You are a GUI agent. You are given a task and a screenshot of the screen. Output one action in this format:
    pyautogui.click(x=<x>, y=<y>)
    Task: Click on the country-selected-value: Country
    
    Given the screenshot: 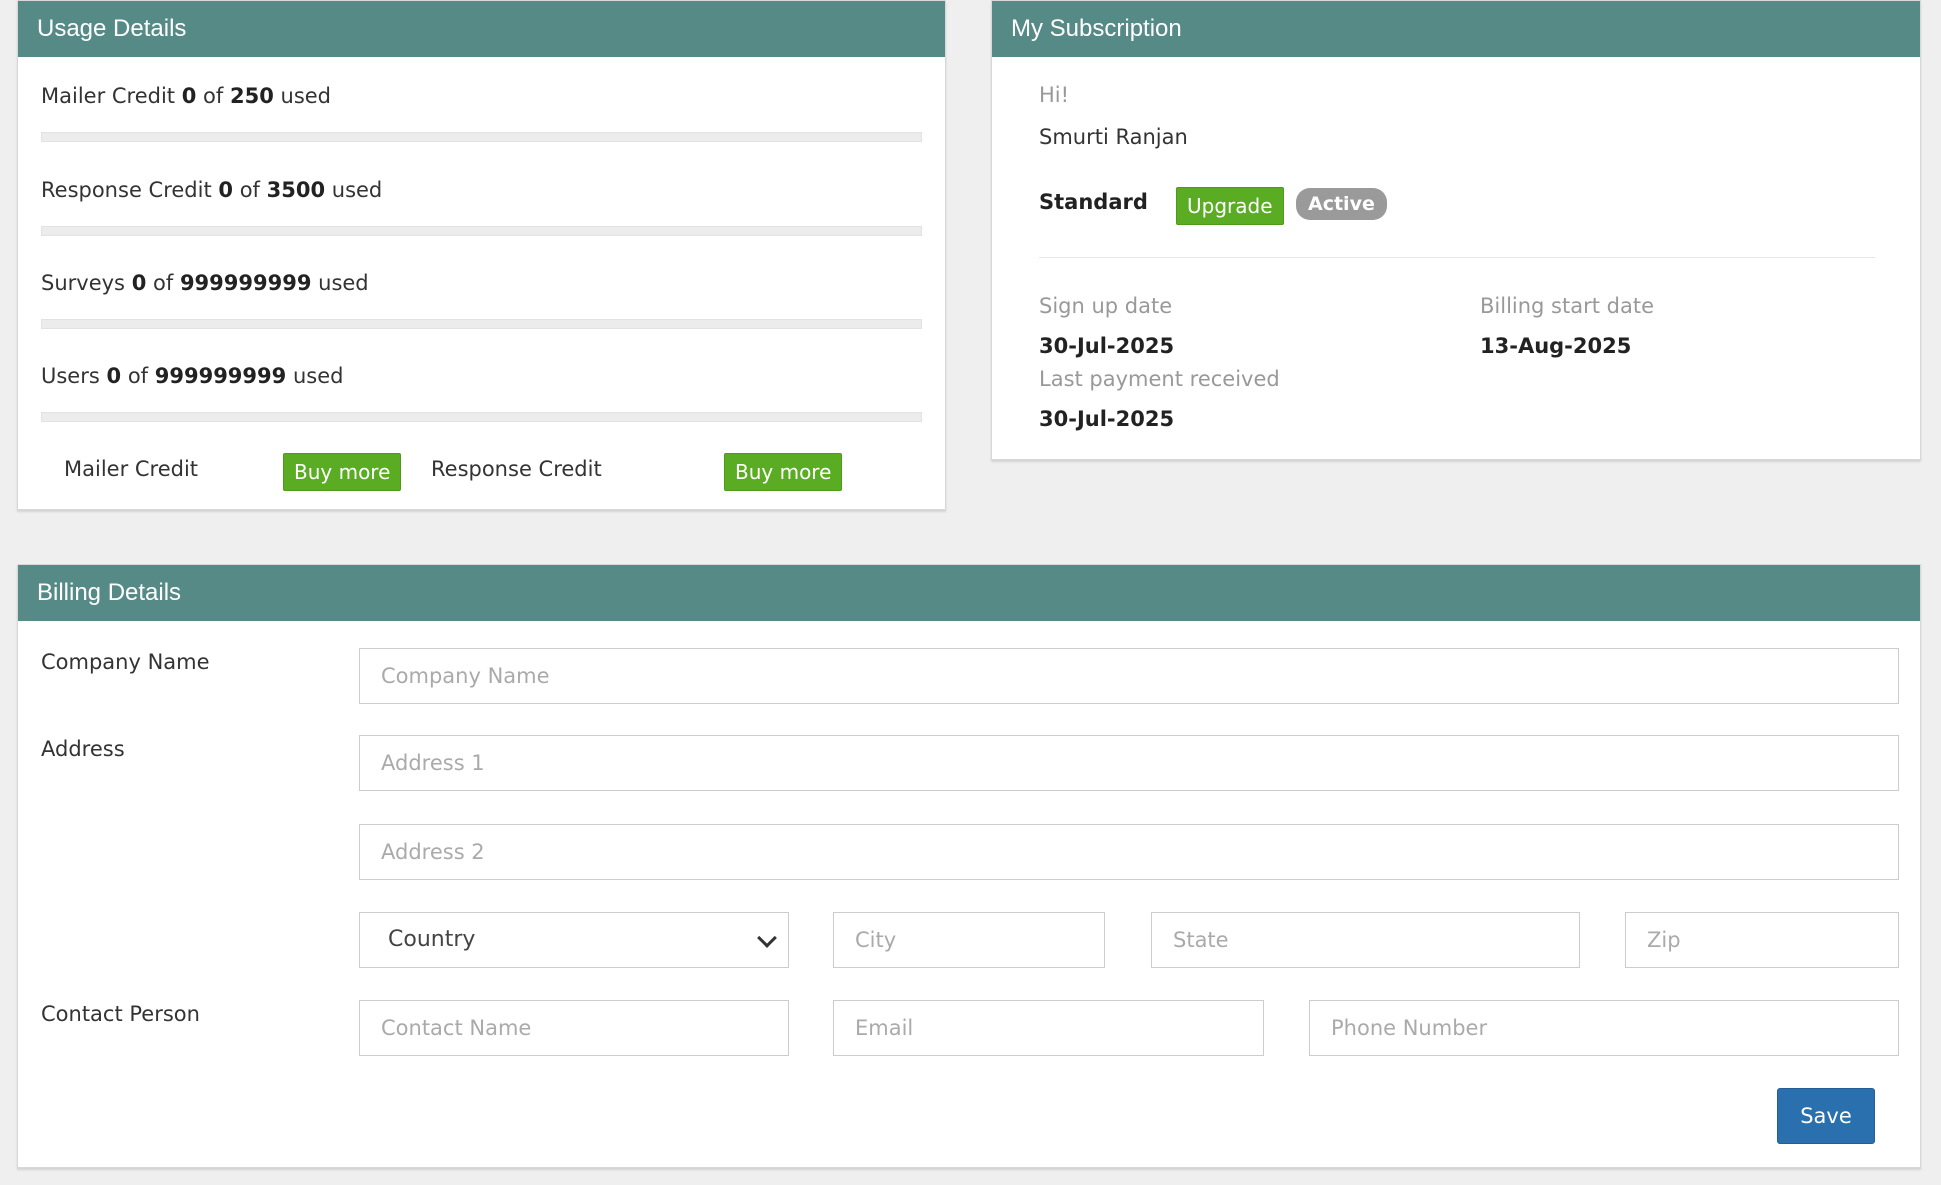 What is the action you would take?
    pyautogui.click(x=432, y=939)
    